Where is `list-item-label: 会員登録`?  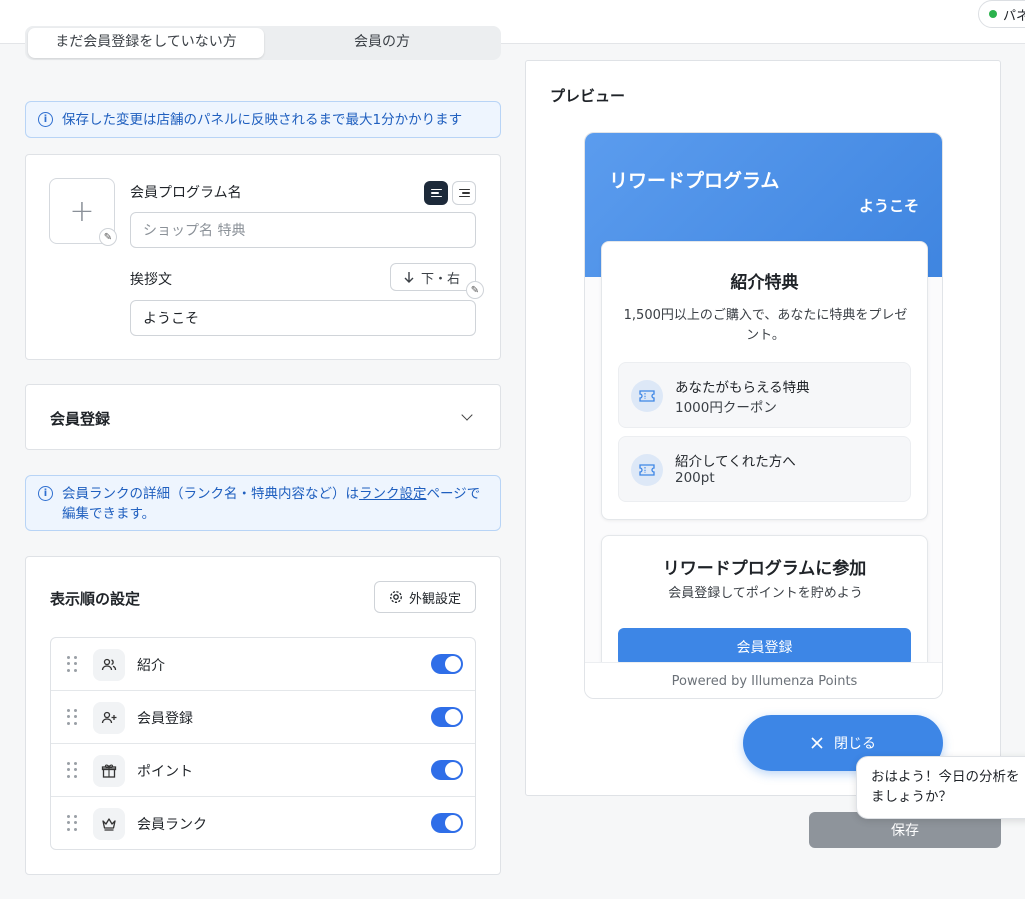
list-item-label: 会員登録 is located at coordinates (165, 719).